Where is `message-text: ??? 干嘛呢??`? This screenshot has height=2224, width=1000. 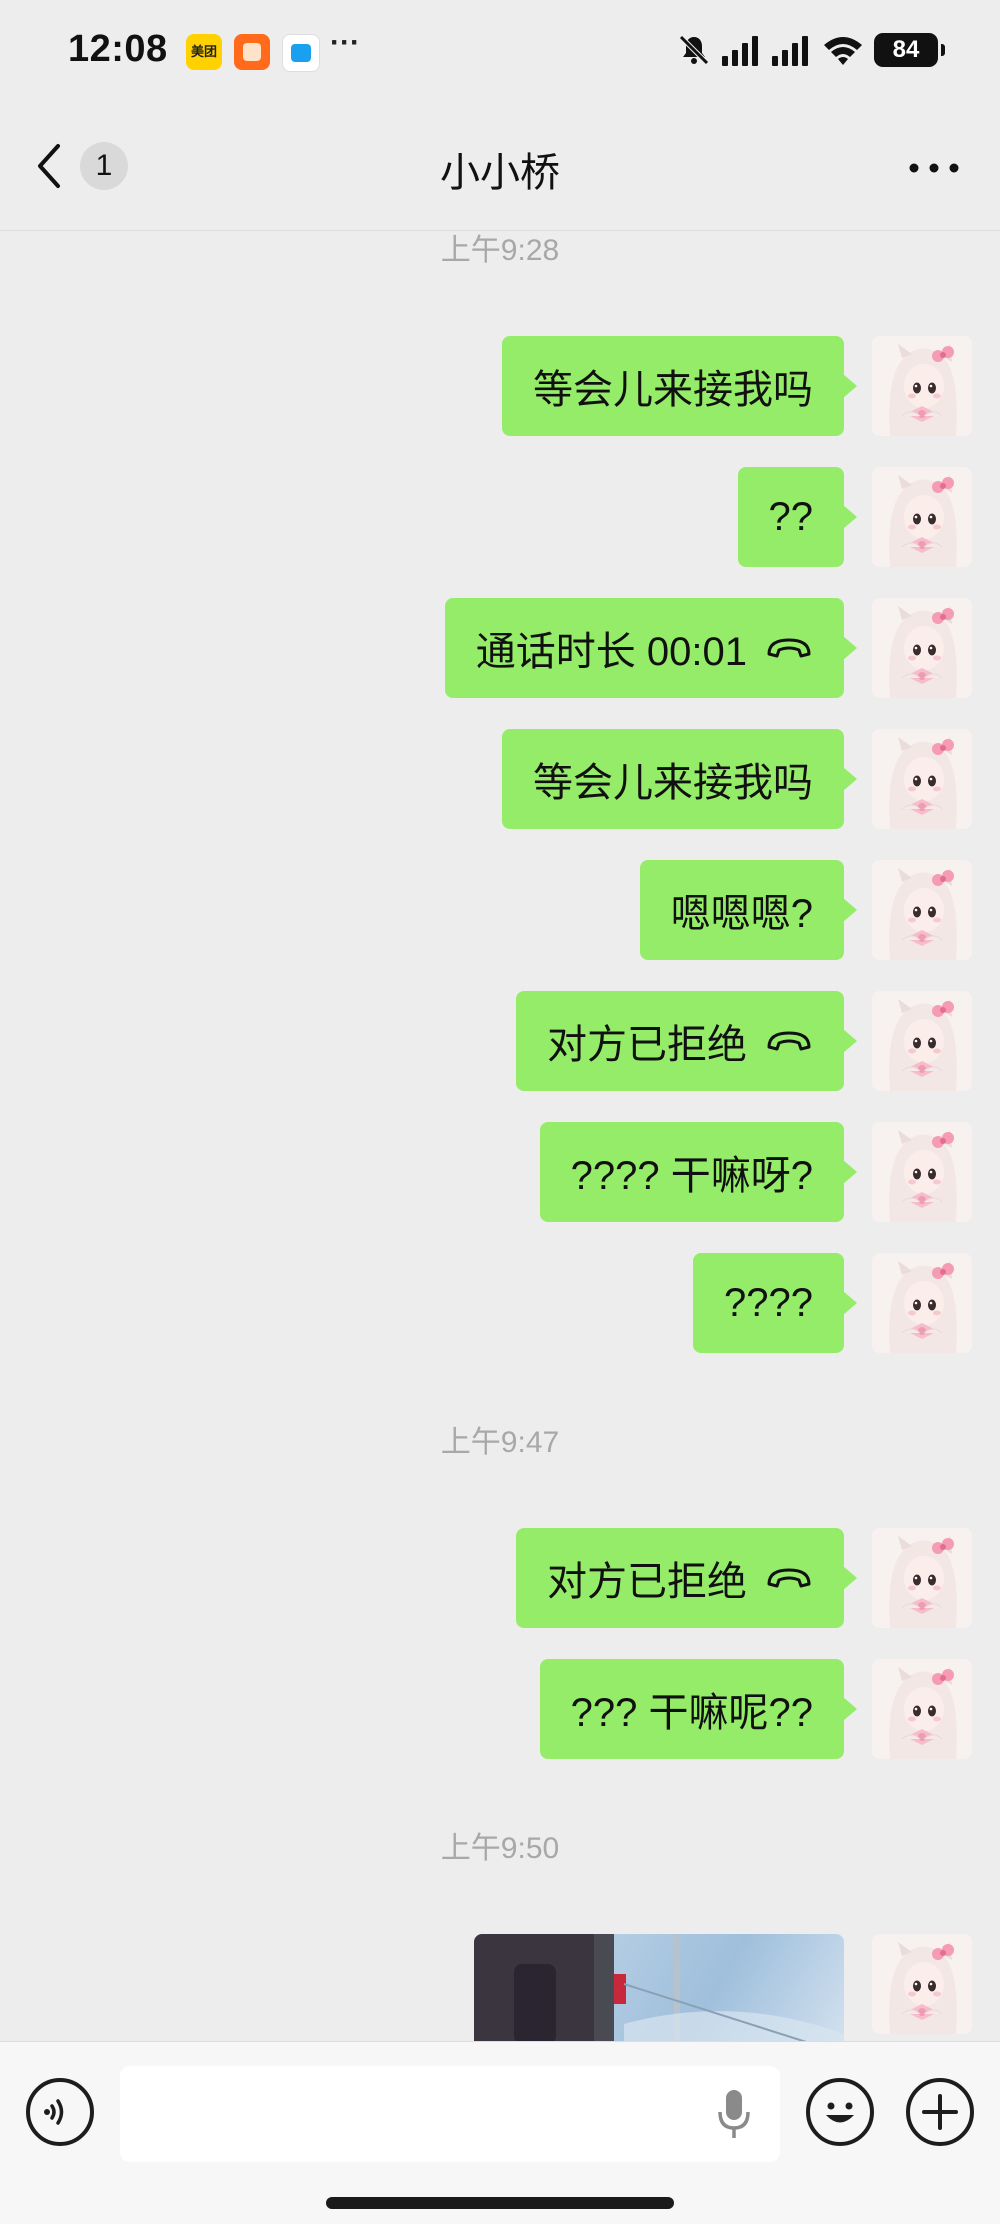
message-text: ??? 干嘛呢?? is located at coordinates (691, 1713).